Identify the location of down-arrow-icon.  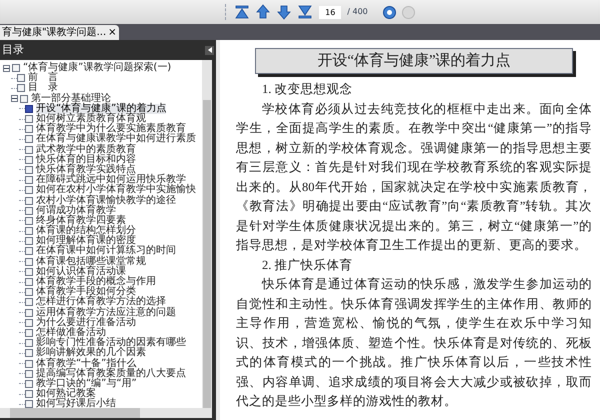
(284, 12).